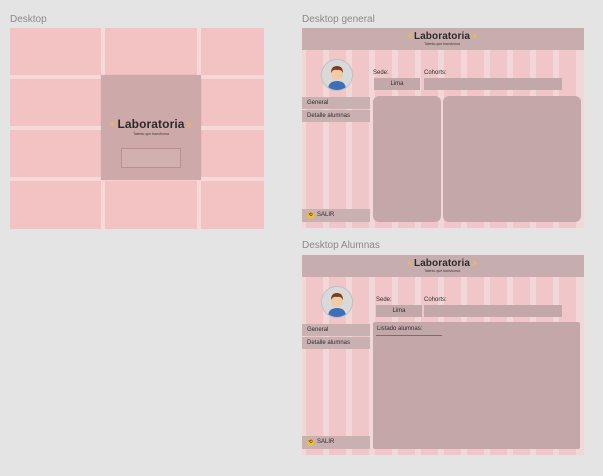 This screenshot has height=476, width=603. What do you see at coordinates (512, 159) in the screenshot?
I see `content-panel-right` at bounding box center [512, 159].